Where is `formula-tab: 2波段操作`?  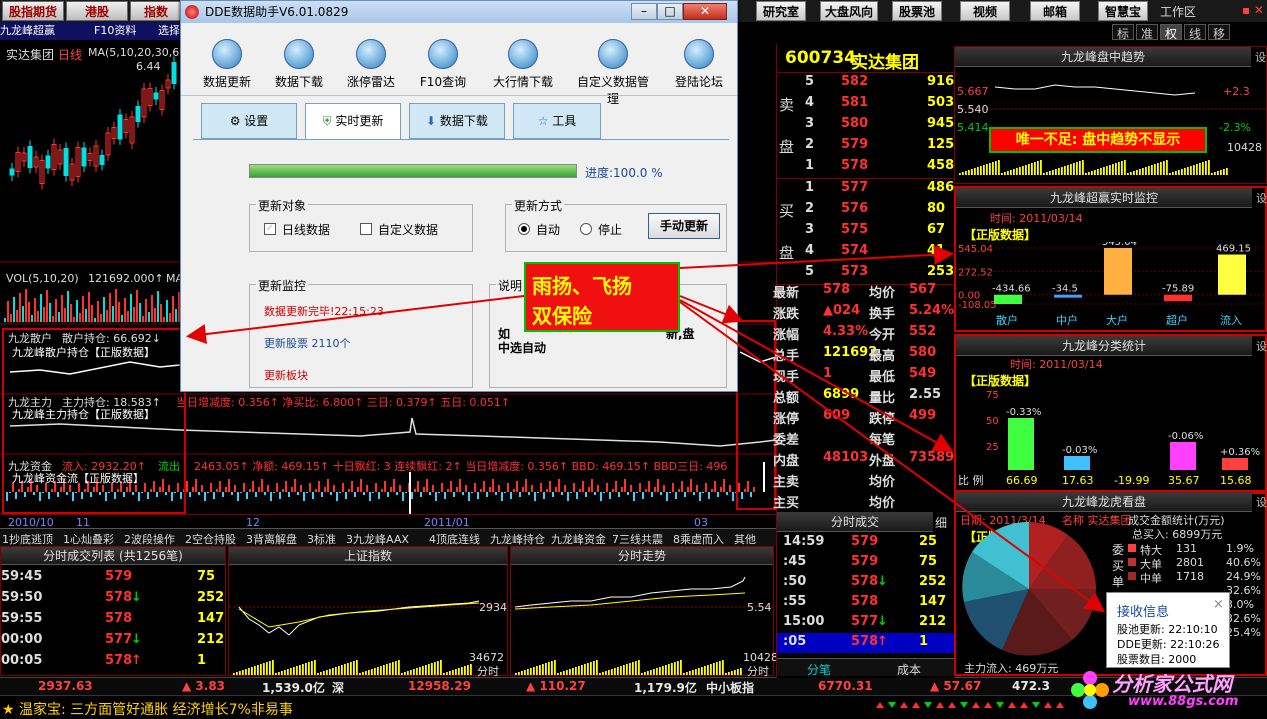 formula-tab: 2波段操作 is located at coordinates (149, 538).